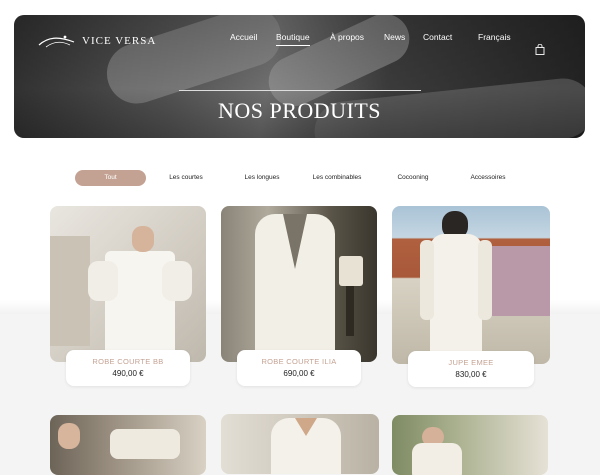 The height and width of the screenshot is (475, 600). Describe the element at coordinates (110, 178) in the screenshot. I see `filter-tout: Tout` at that location.